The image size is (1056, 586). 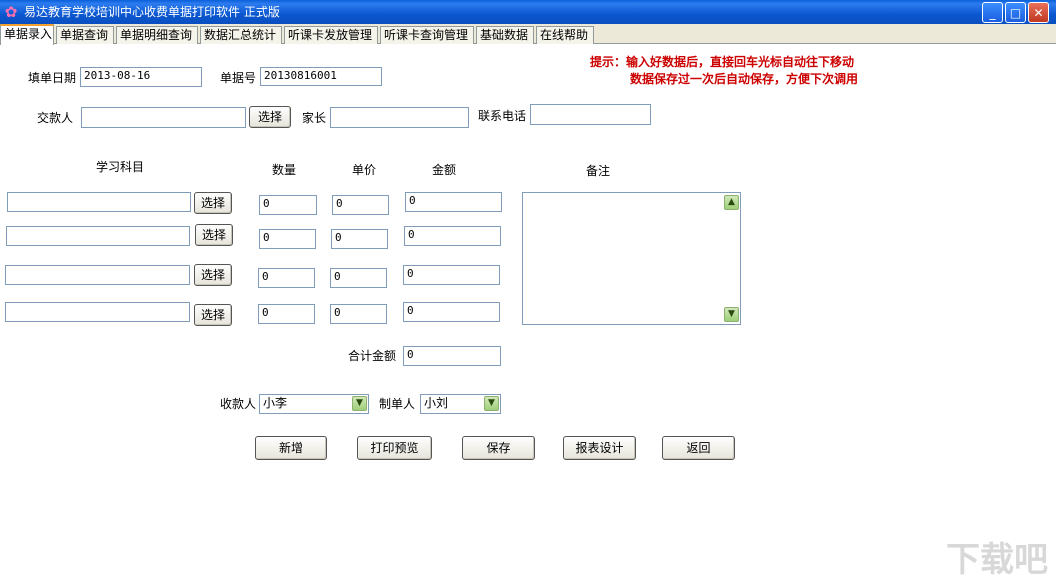 I want to click on maker-select: 小刘 ▼, so click(x=460, y=404).